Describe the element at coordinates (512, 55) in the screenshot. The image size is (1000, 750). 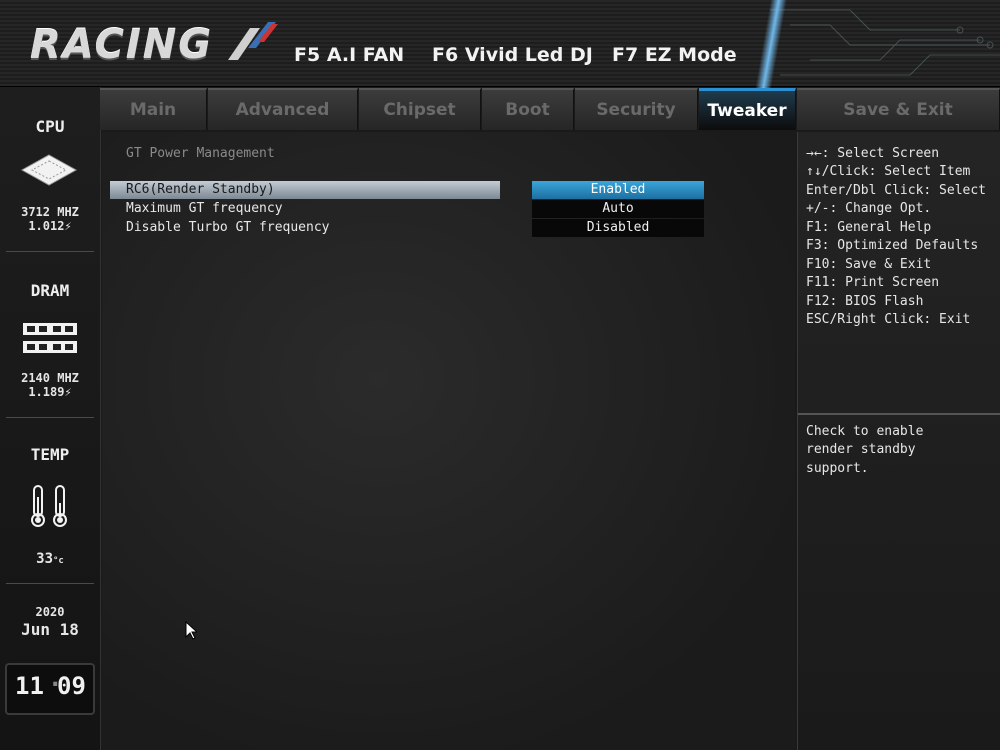
I see `vivid-led-dj-button: F6 Vivid Led DJ` at that location.